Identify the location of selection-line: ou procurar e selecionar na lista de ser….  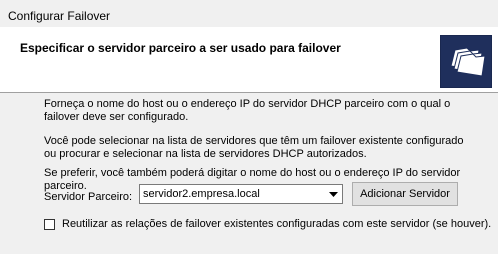
(205, 154).